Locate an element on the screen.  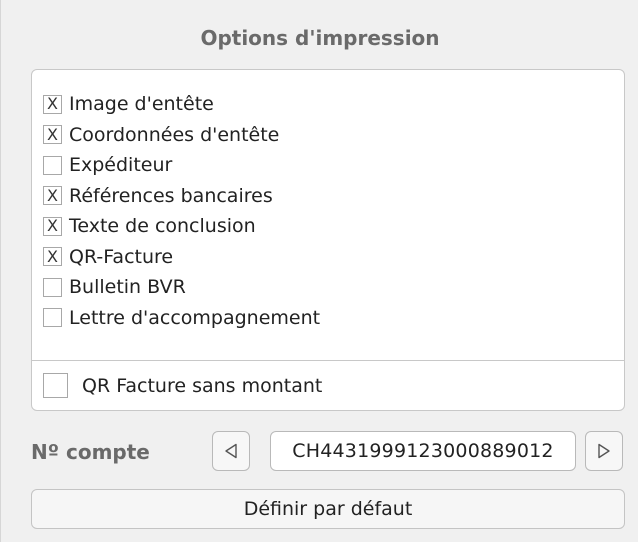
option-qr-sans-montant: QR Facture sans montant is located at coordinates (182, 385).